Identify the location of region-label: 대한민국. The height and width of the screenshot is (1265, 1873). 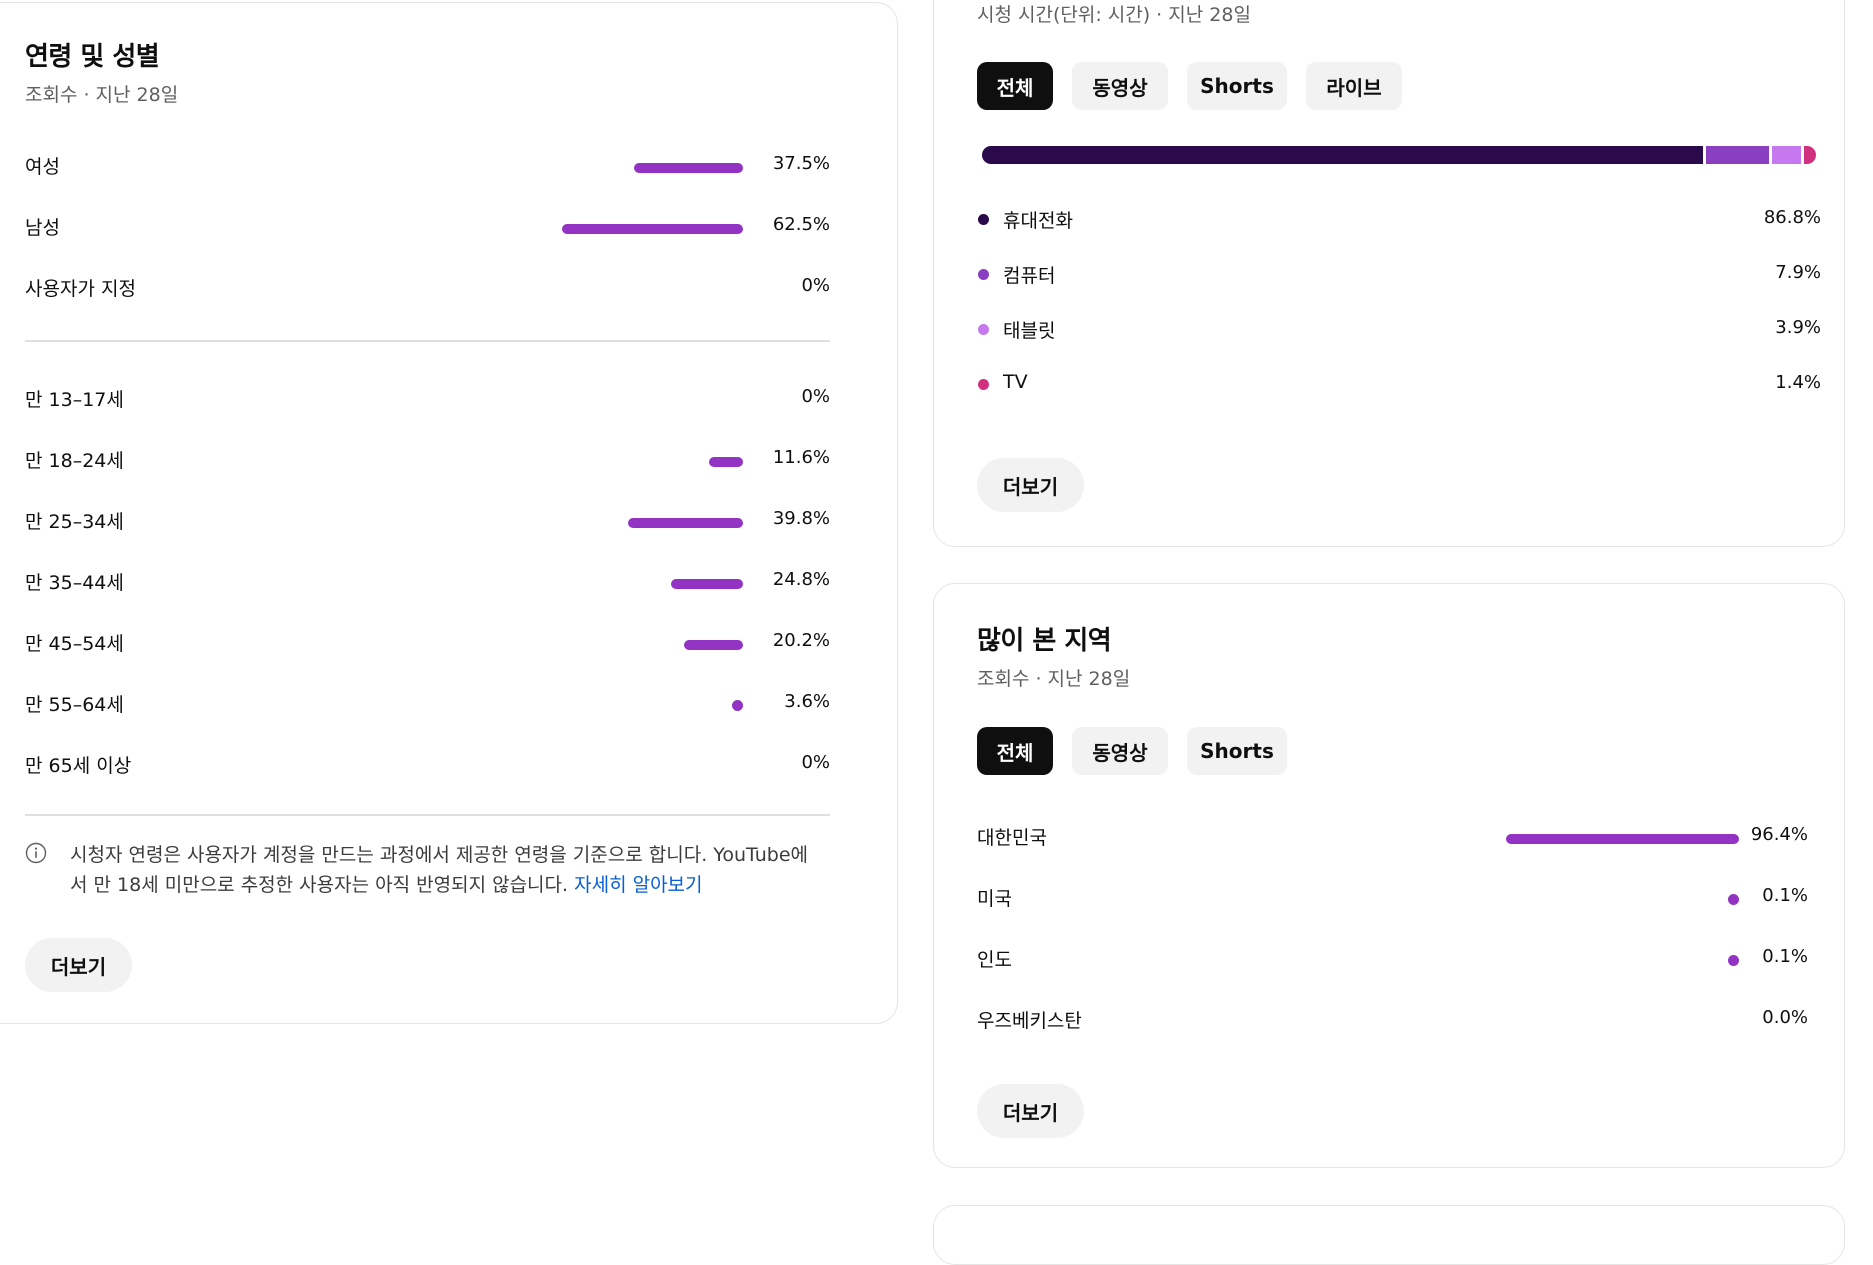
(1012, 838).